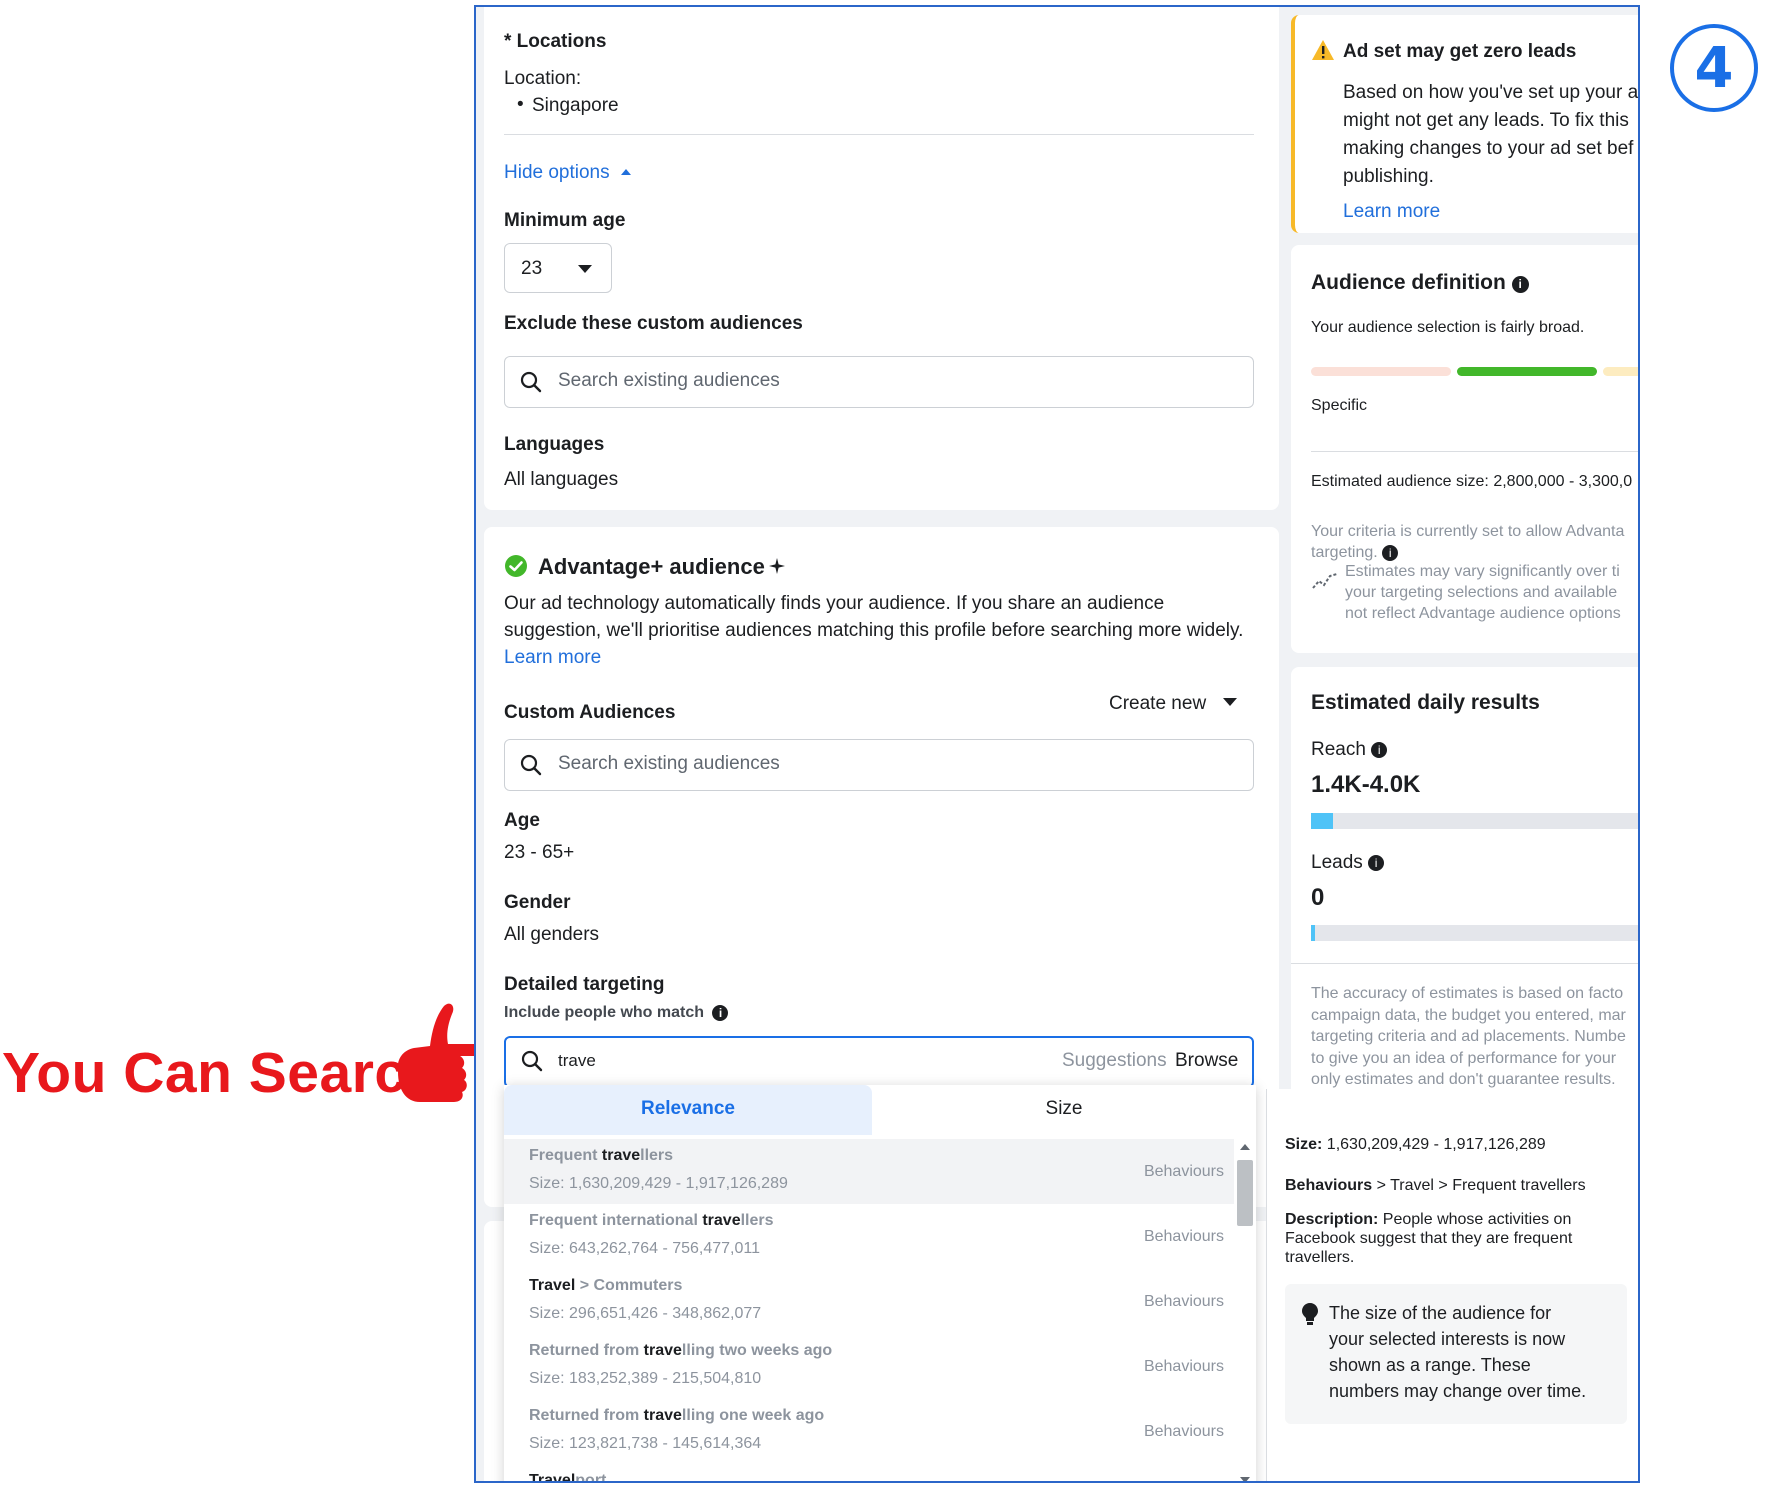 This screenshot has width=1765, height=1487. Describe the element at coordinates (1313, 933) in the screenshot. I see `leads-bar-fill` at that location.